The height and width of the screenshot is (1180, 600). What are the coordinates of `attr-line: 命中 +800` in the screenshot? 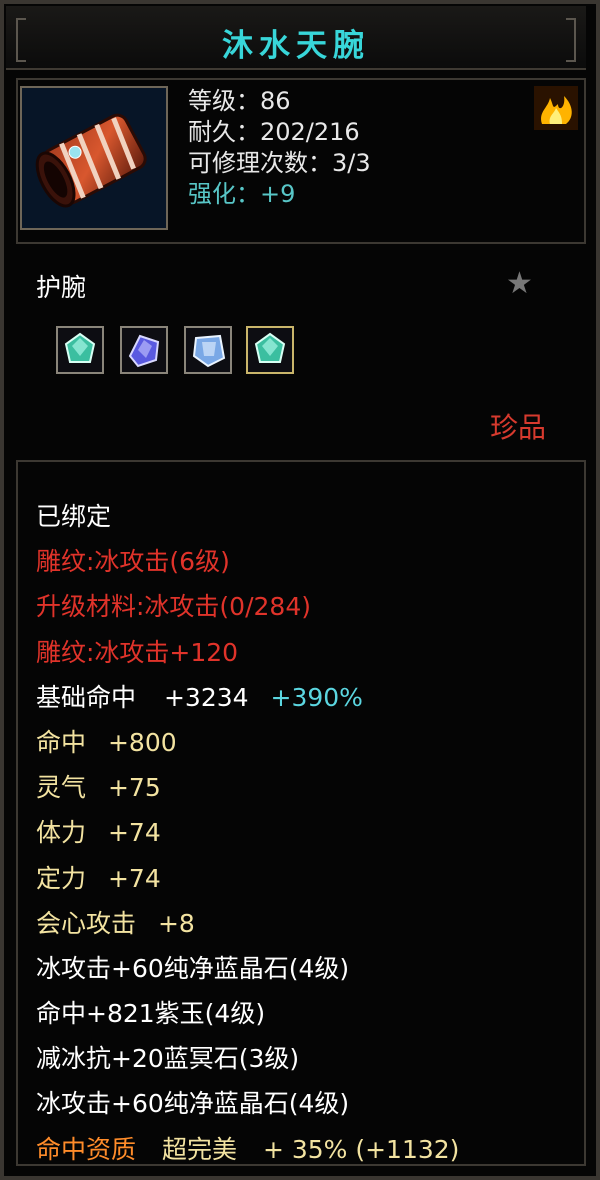 It's located at (306, 742).